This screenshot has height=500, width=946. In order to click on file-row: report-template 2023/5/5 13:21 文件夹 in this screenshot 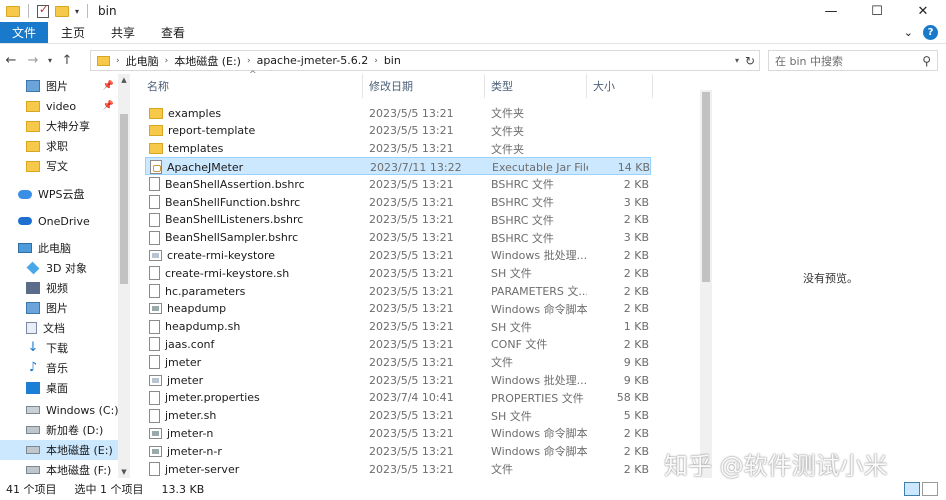, I will do `click(398, 131)`.